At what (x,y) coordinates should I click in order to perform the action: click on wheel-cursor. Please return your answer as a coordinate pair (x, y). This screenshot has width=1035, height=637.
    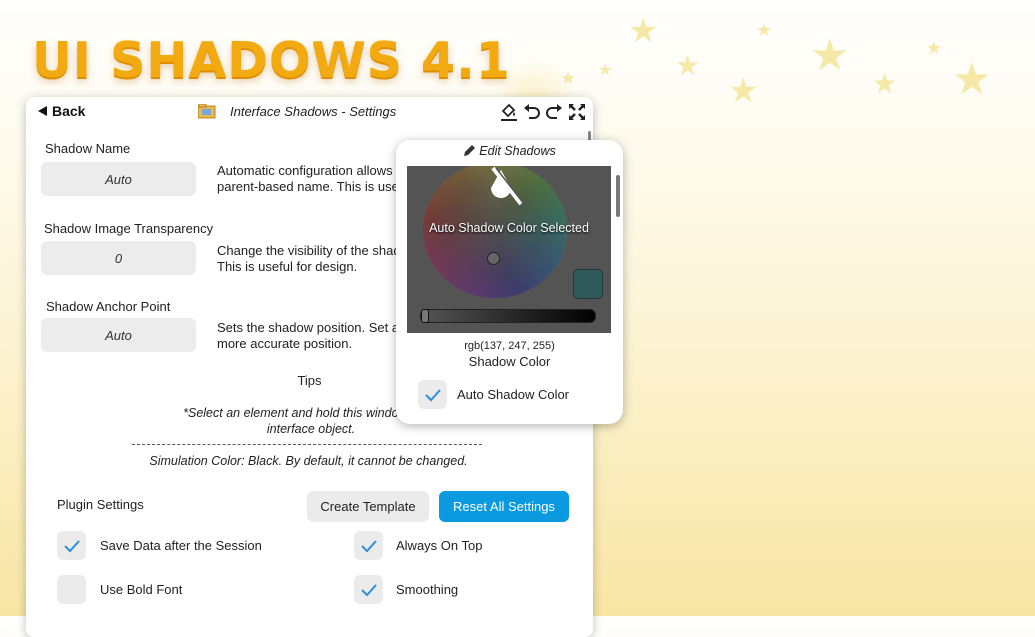
    Looking at the image, I should click on (493, 258).